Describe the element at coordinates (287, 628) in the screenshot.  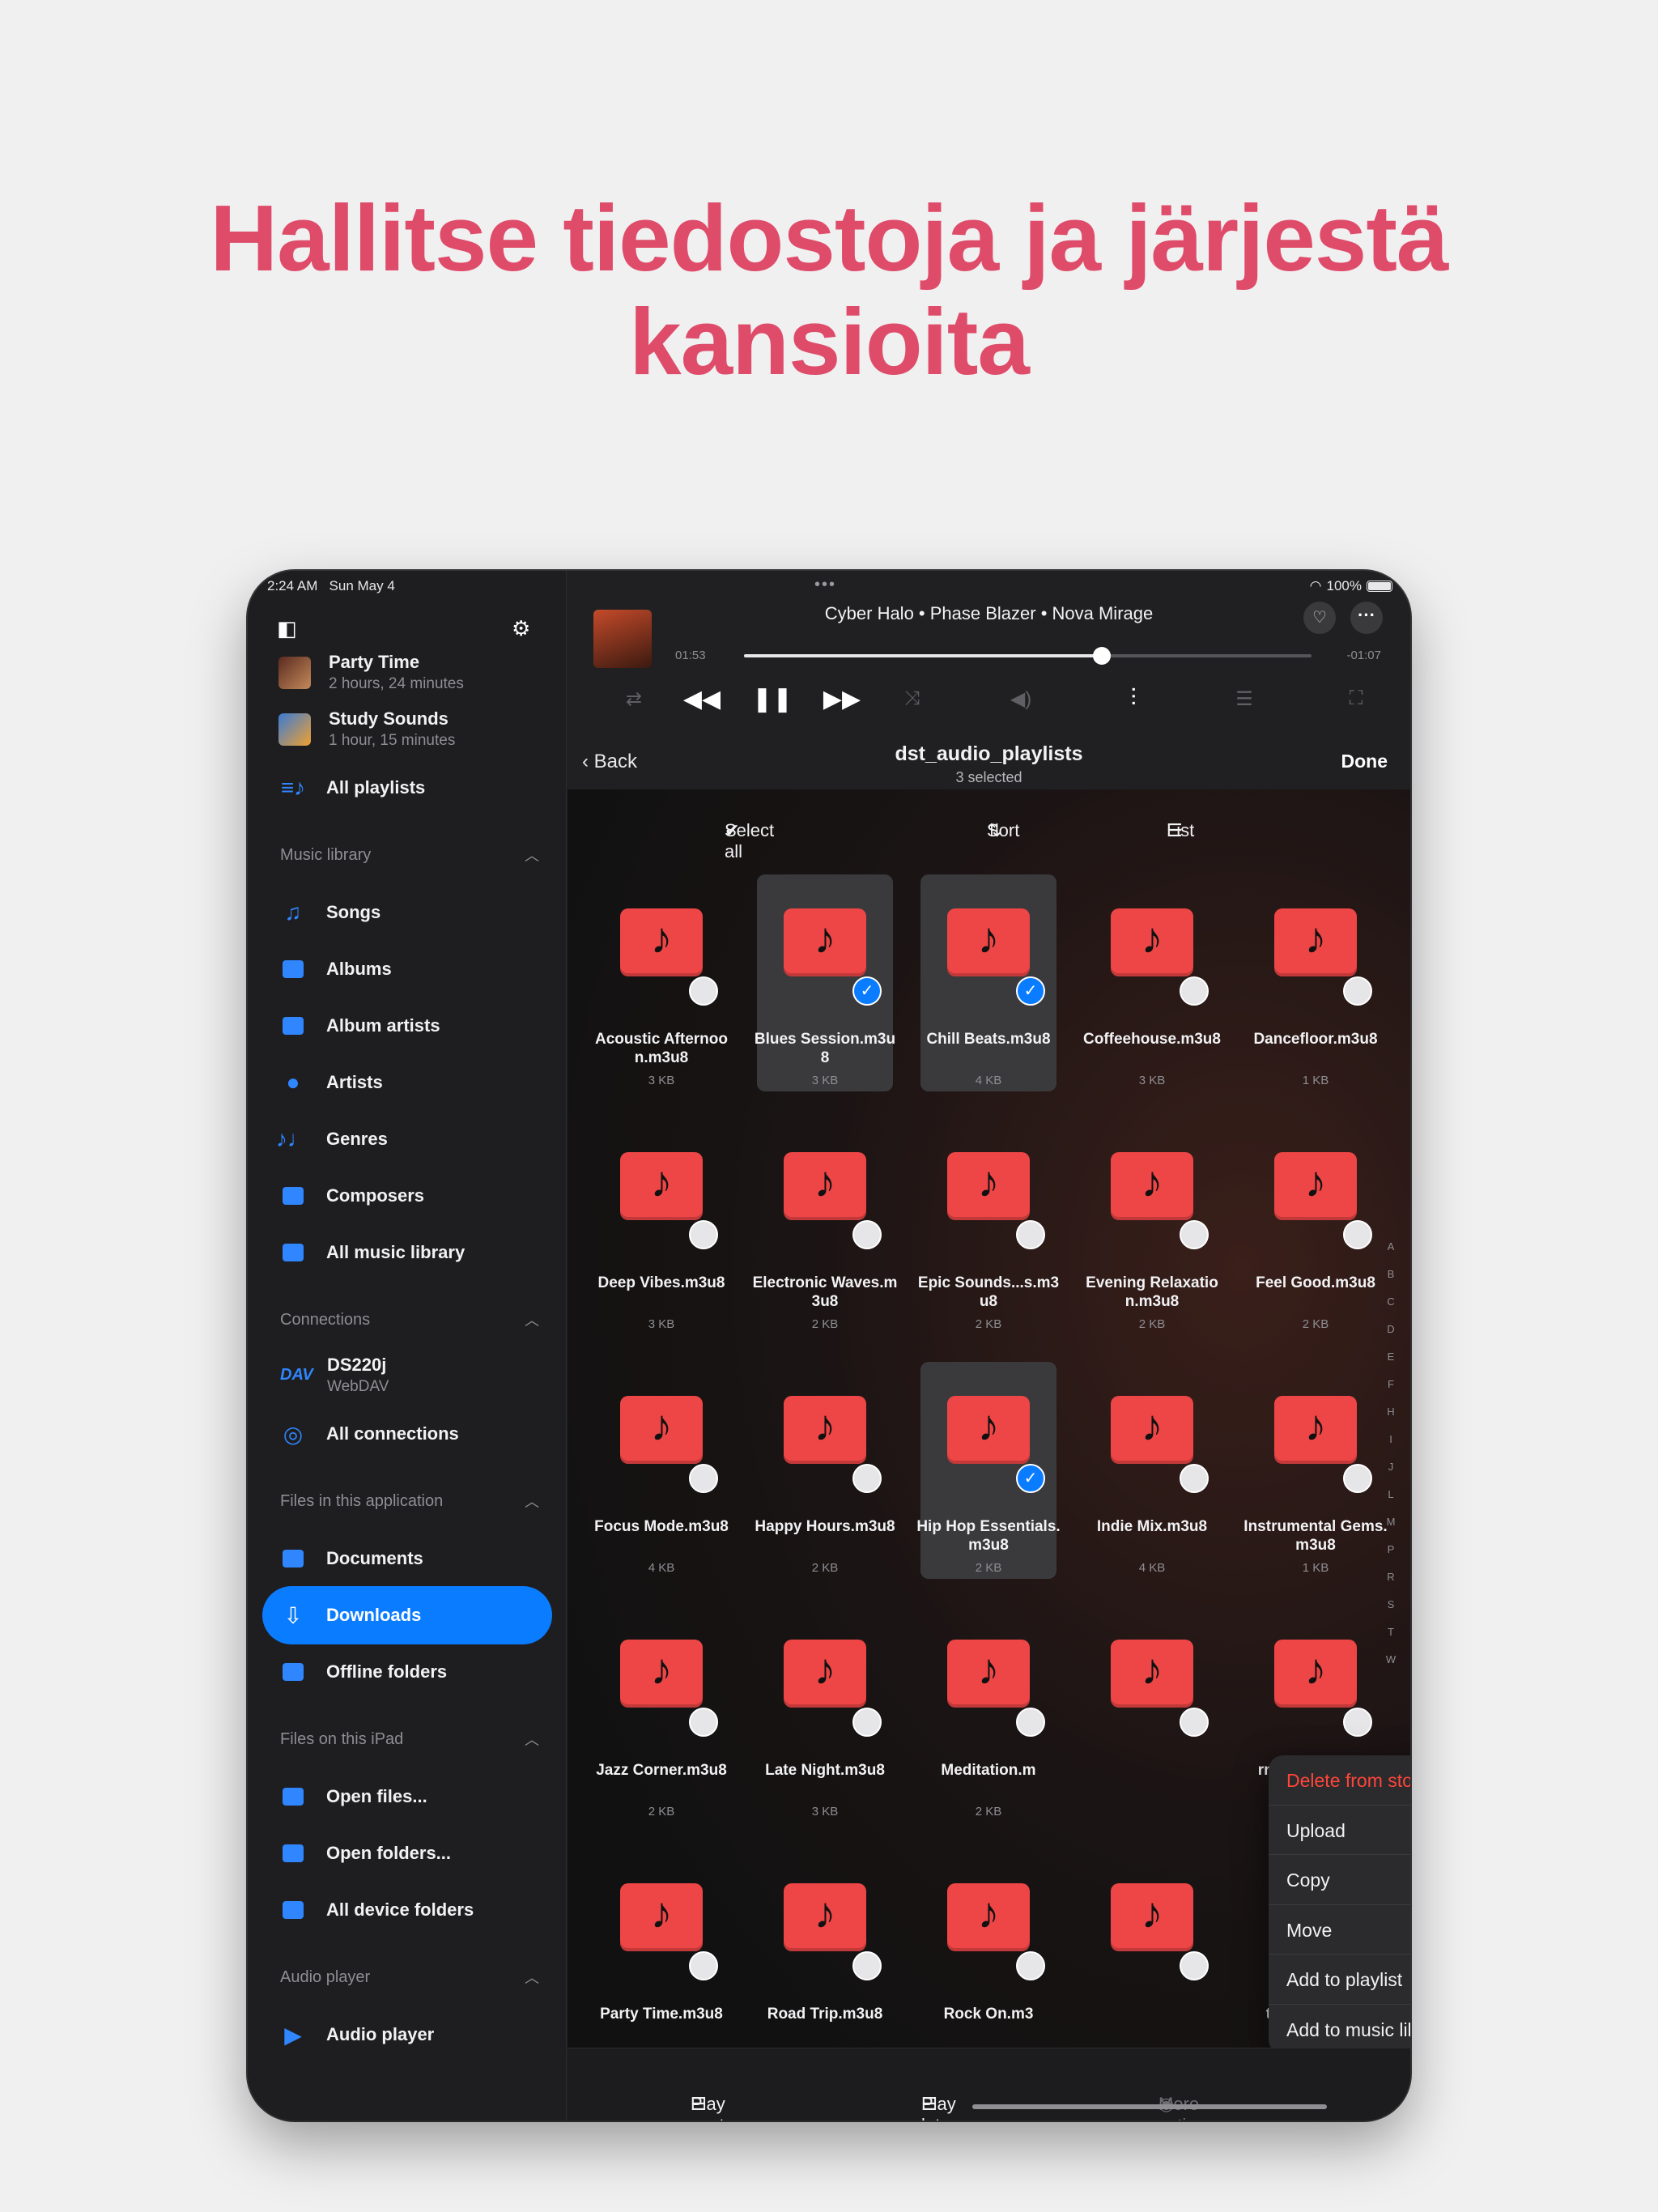
I see `sidebar-toggle-icon: ◧` at that location.